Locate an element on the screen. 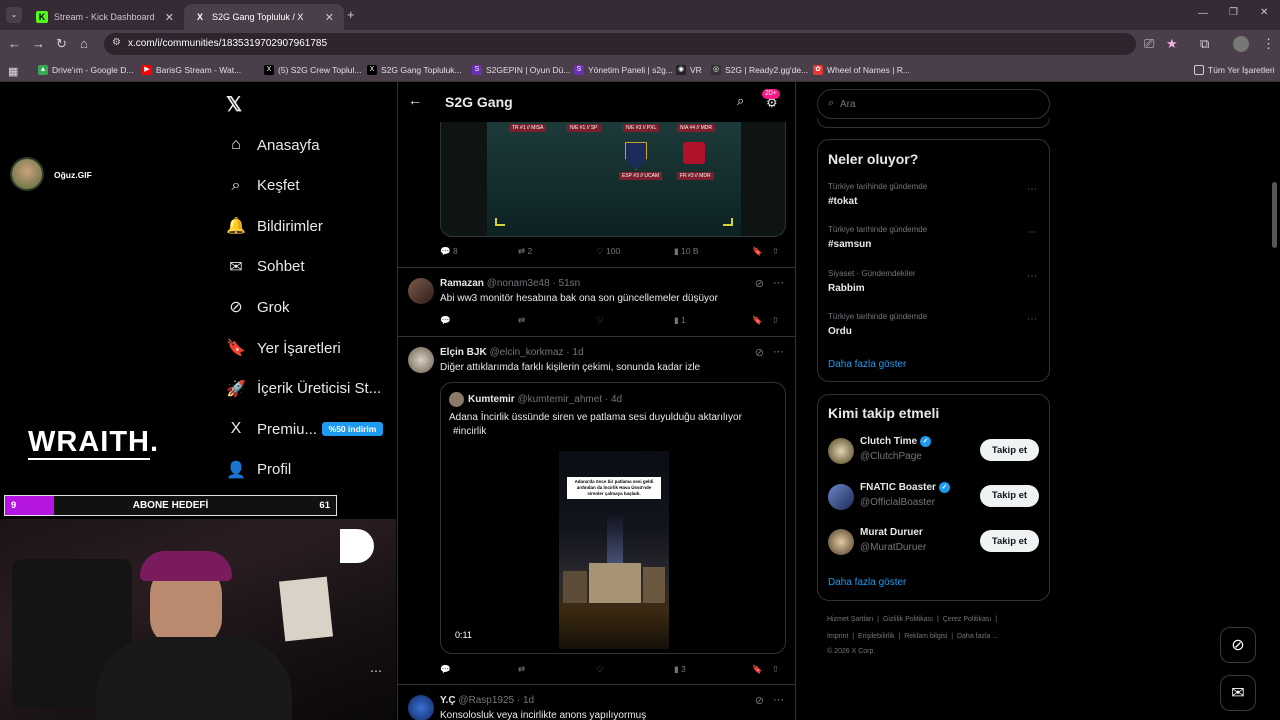 The width and height of the screenshot is (1280, 720). quote-hashtag: #incirlik is located at coordinates (469, 431).